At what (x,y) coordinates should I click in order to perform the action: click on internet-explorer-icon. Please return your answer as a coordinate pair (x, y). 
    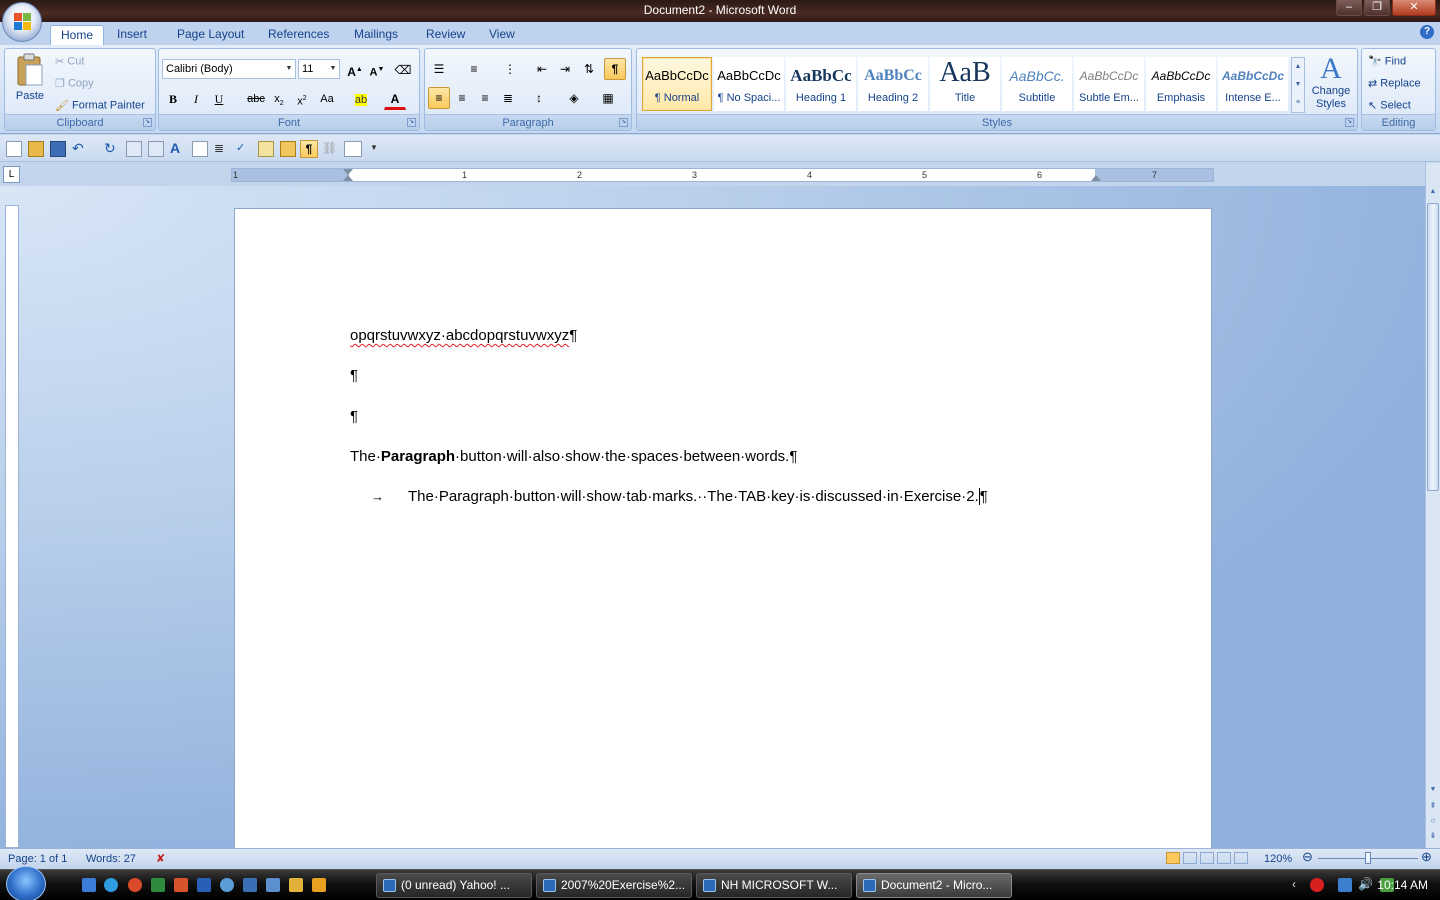
    Looking at the image, I should click on (111, 885).